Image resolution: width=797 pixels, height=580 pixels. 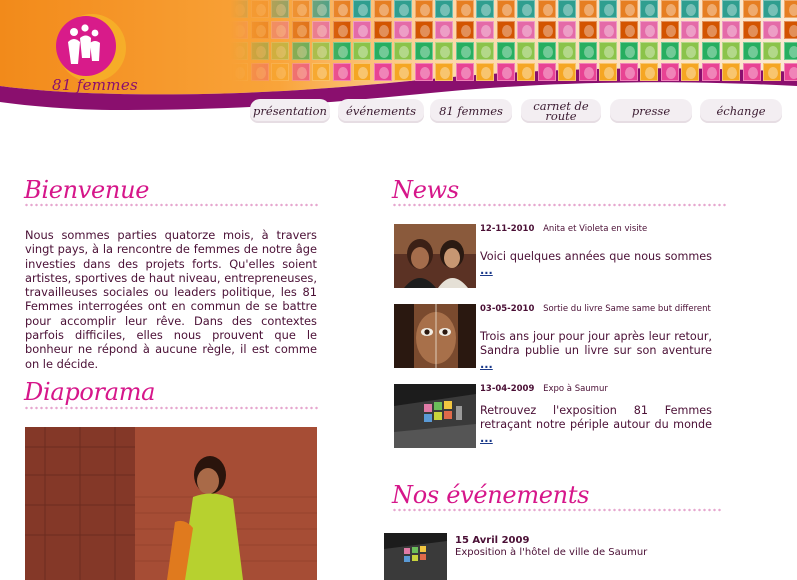 What do you see at coordinates (290, 111) in the screenshot?
I see `nav-item-presentation: présentation` at bounding box center [290, 111].